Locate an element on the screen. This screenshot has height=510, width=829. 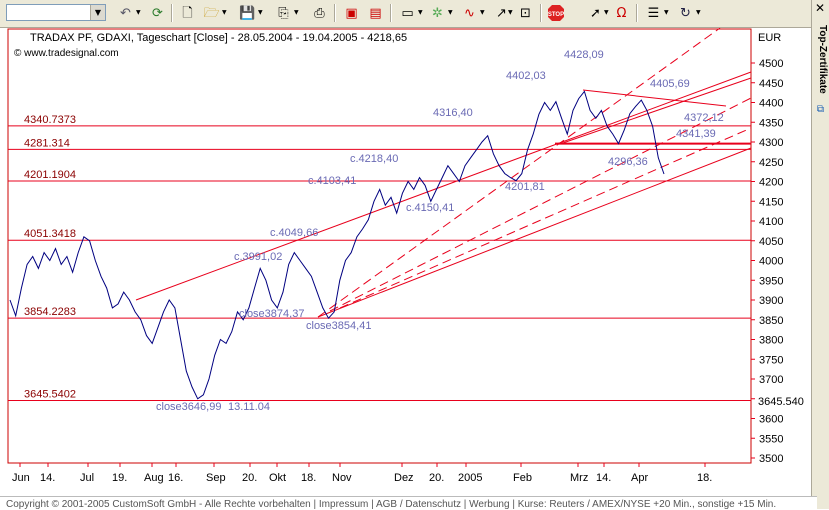
pointer-icon: ➚ is located at coordinates (595, 13).